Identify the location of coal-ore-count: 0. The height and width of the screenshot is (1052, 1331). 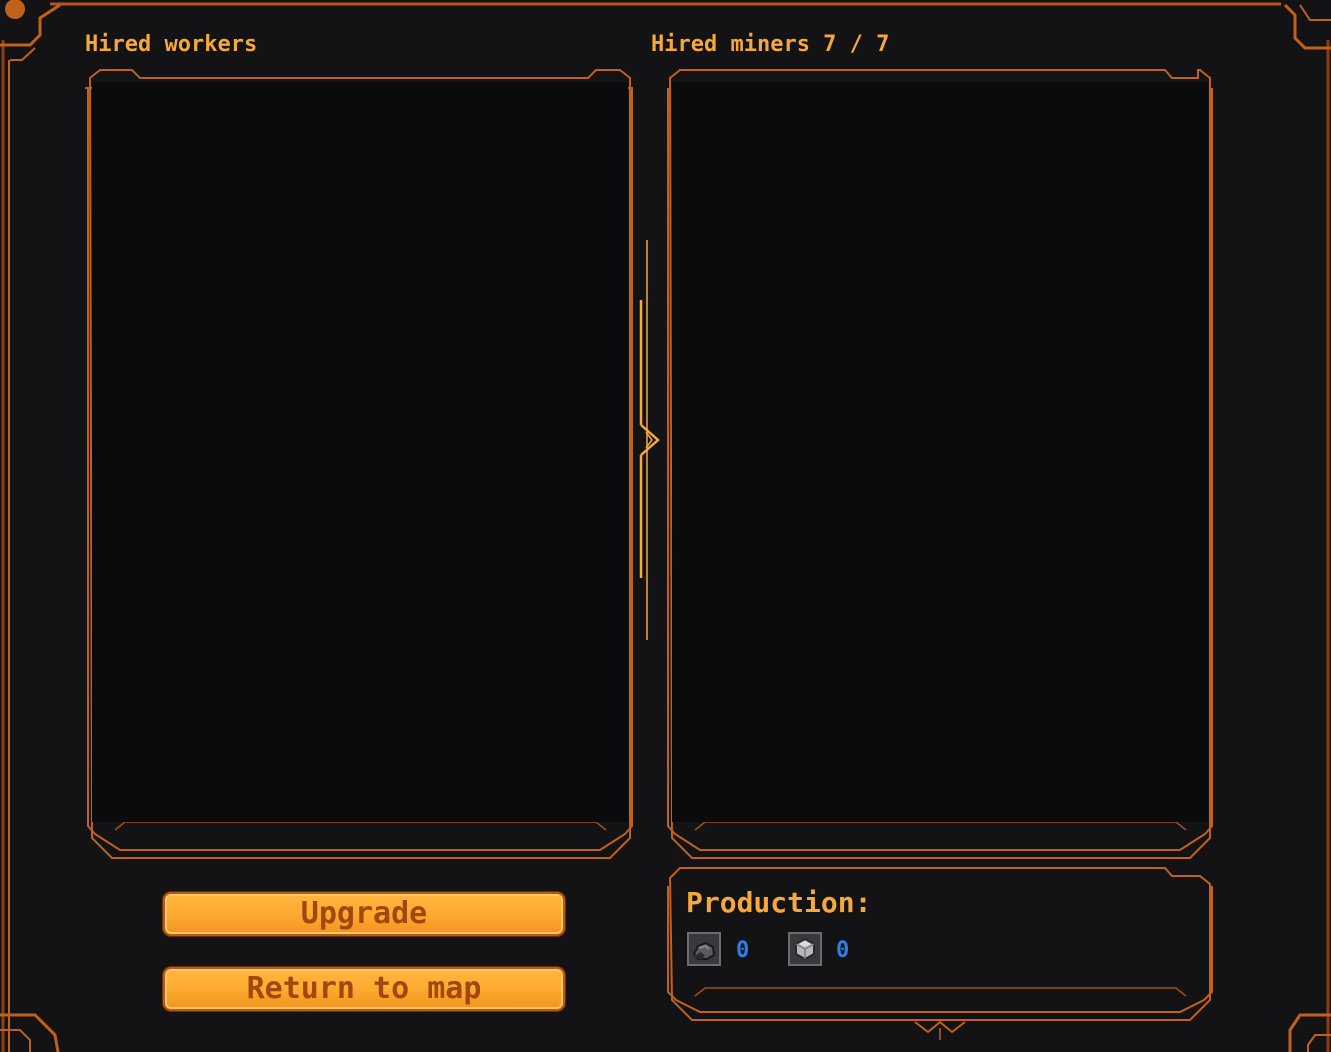
(743, 950).